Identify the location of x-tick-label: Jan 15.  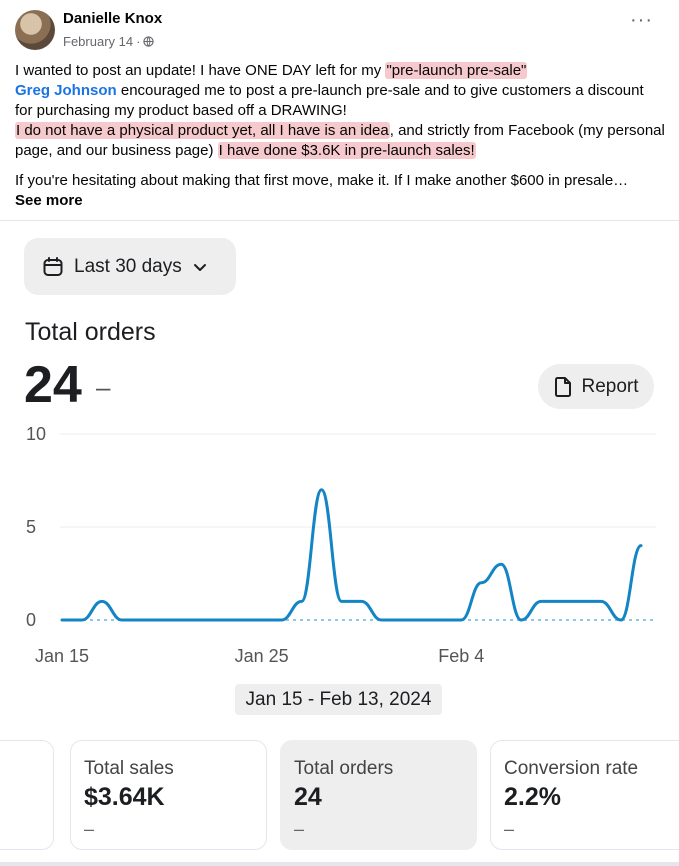
(62, 656).